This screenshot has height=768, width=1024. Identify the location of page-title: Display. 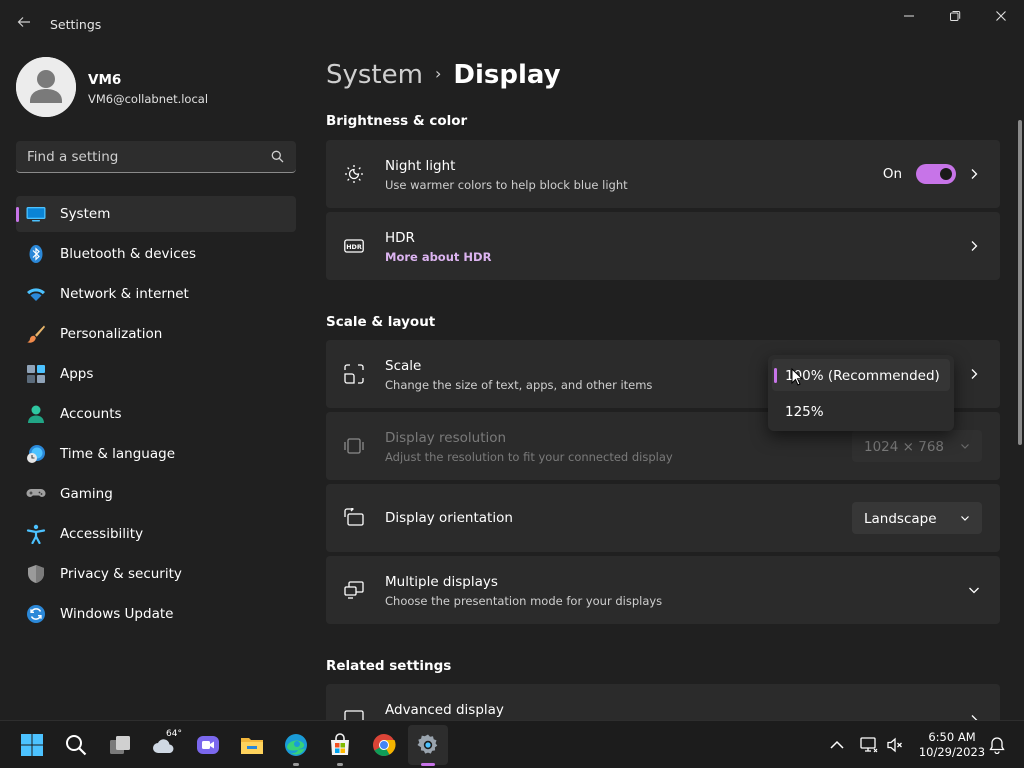
(507, 75).